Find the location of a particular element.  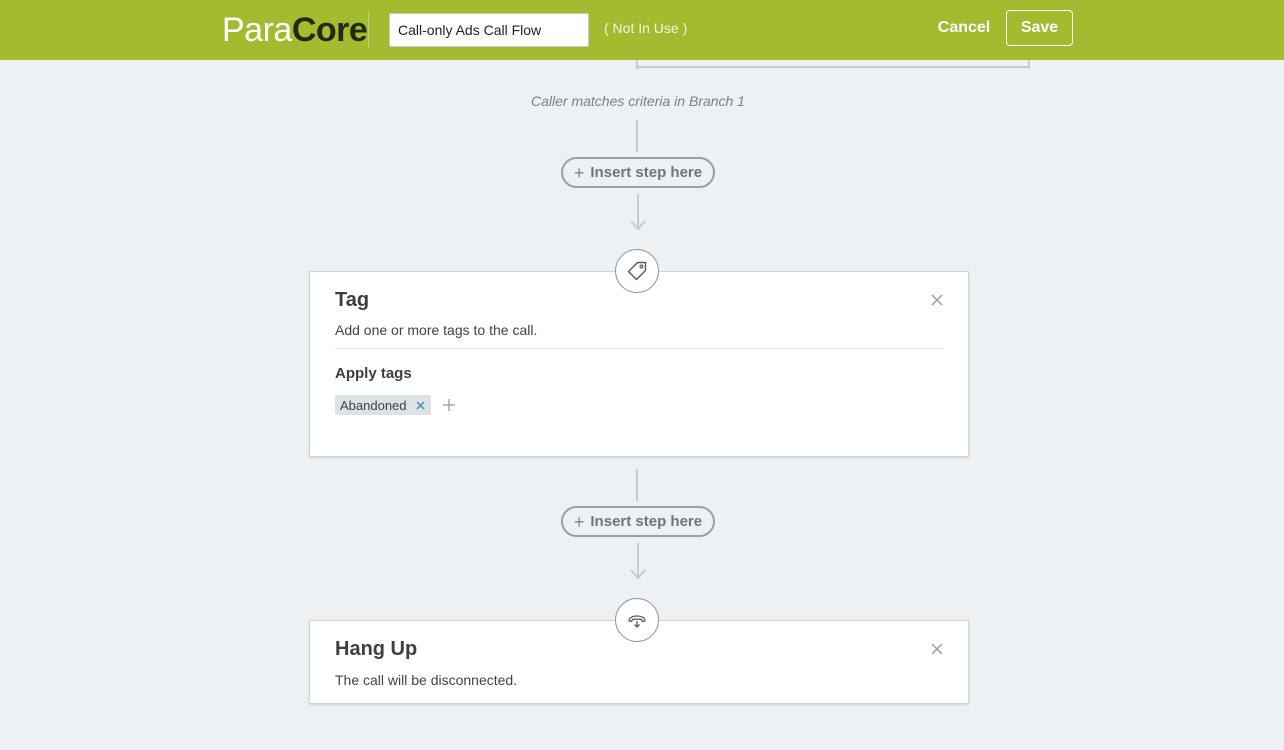

logo-light-text: Para is located at coordinates (257, 30).